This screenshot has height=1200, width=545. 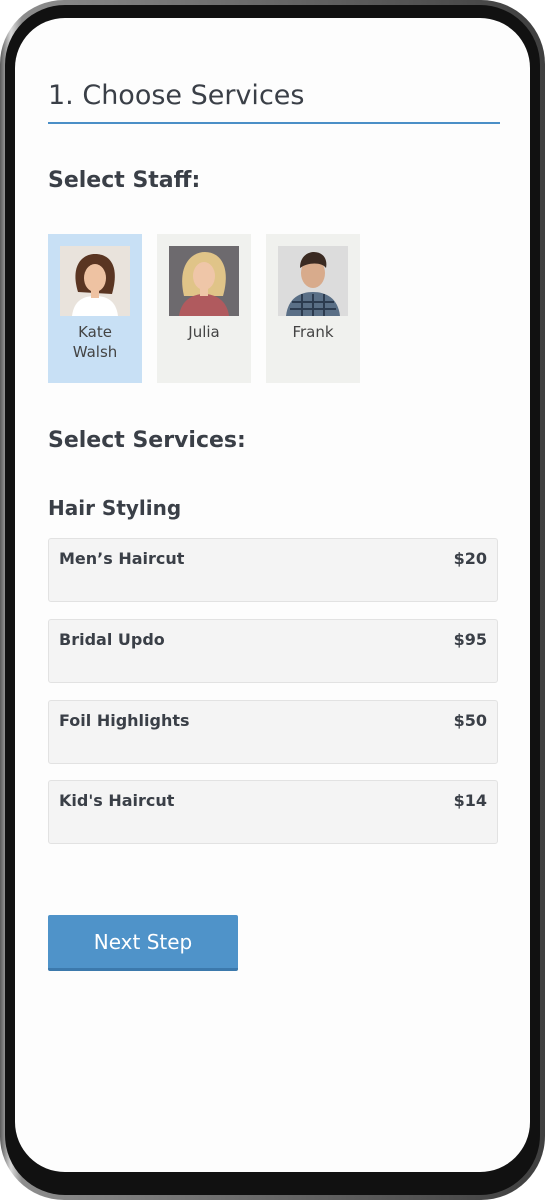 What do you see at coordinates (124, 720) in the screenshot?
I see `service-name: Foil Highlights` at bounding box center [124, 720].